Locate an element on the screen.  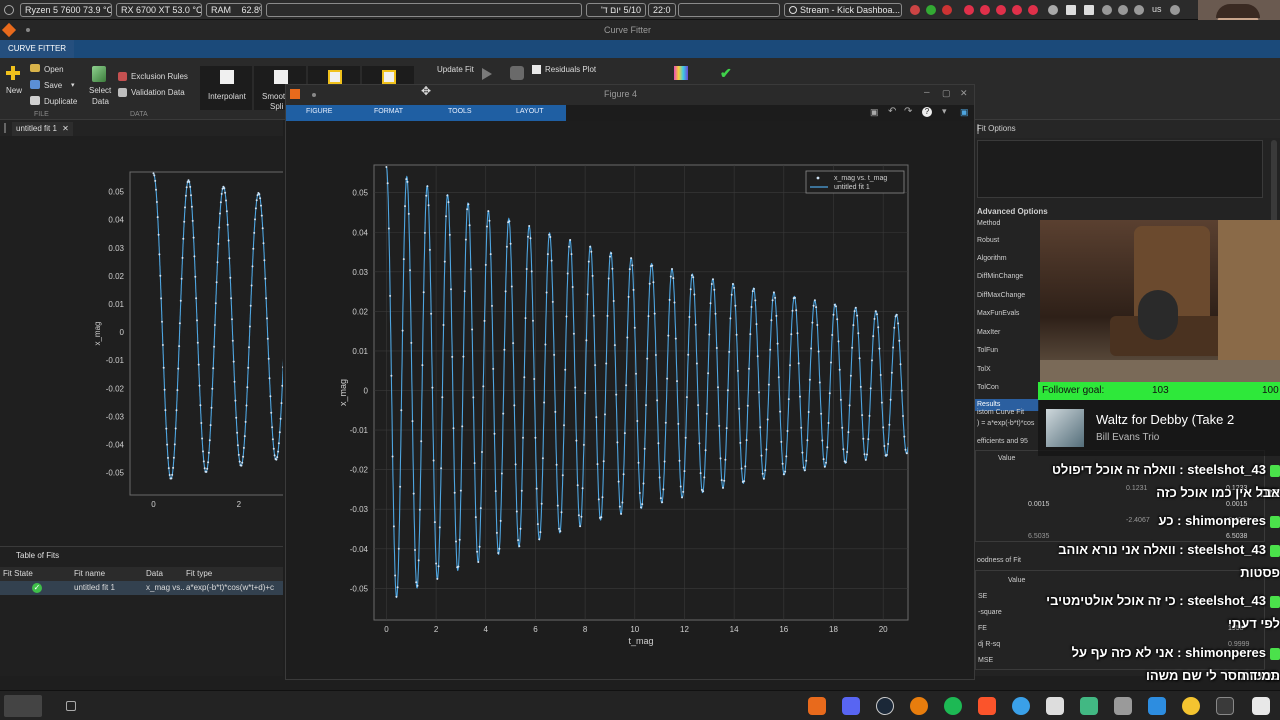
option-tolx: TolX is located at coordinates (984, 369).